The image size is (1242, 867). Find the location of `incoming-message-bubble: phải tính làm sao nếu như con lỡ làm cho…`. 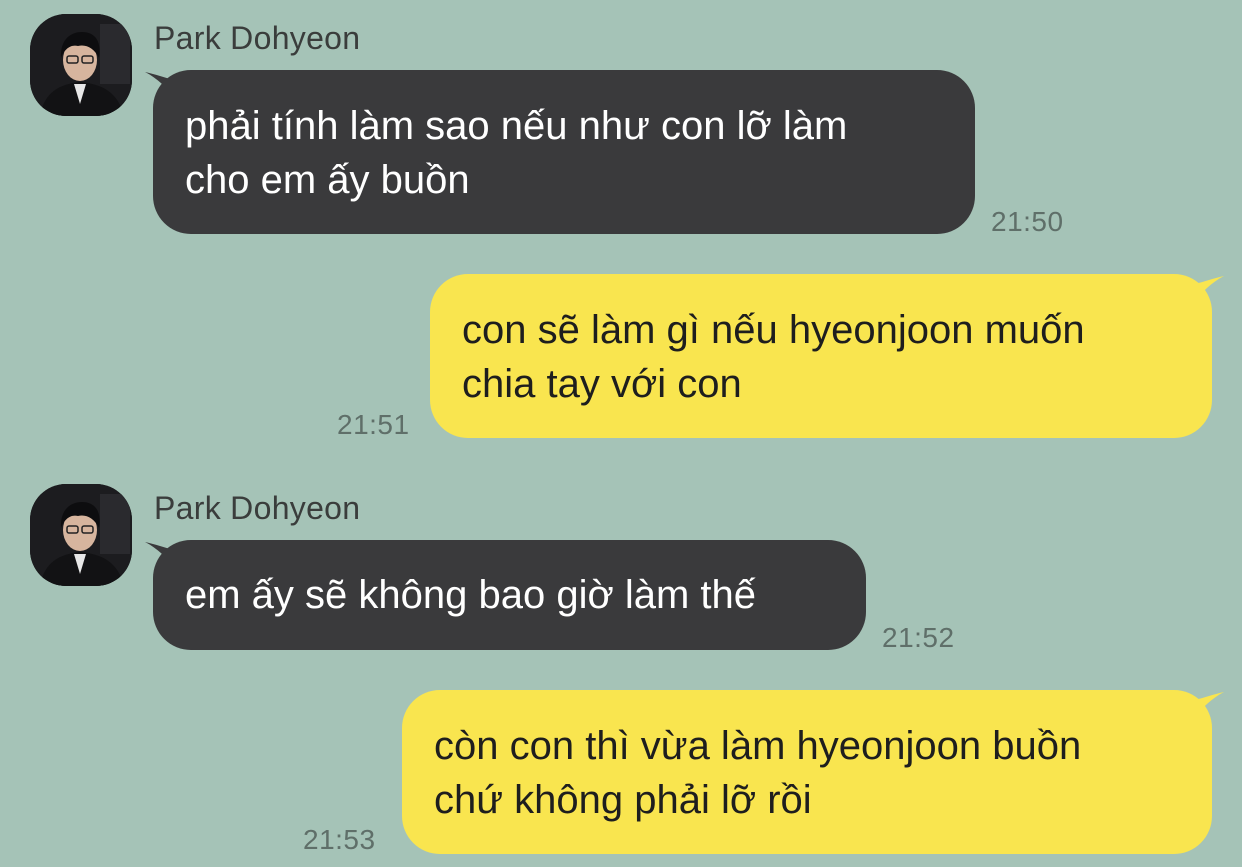

incoming-message-bubble: phải tính làm sao nếu như con lỡ làm cho… is located at coordinates (564, 152).